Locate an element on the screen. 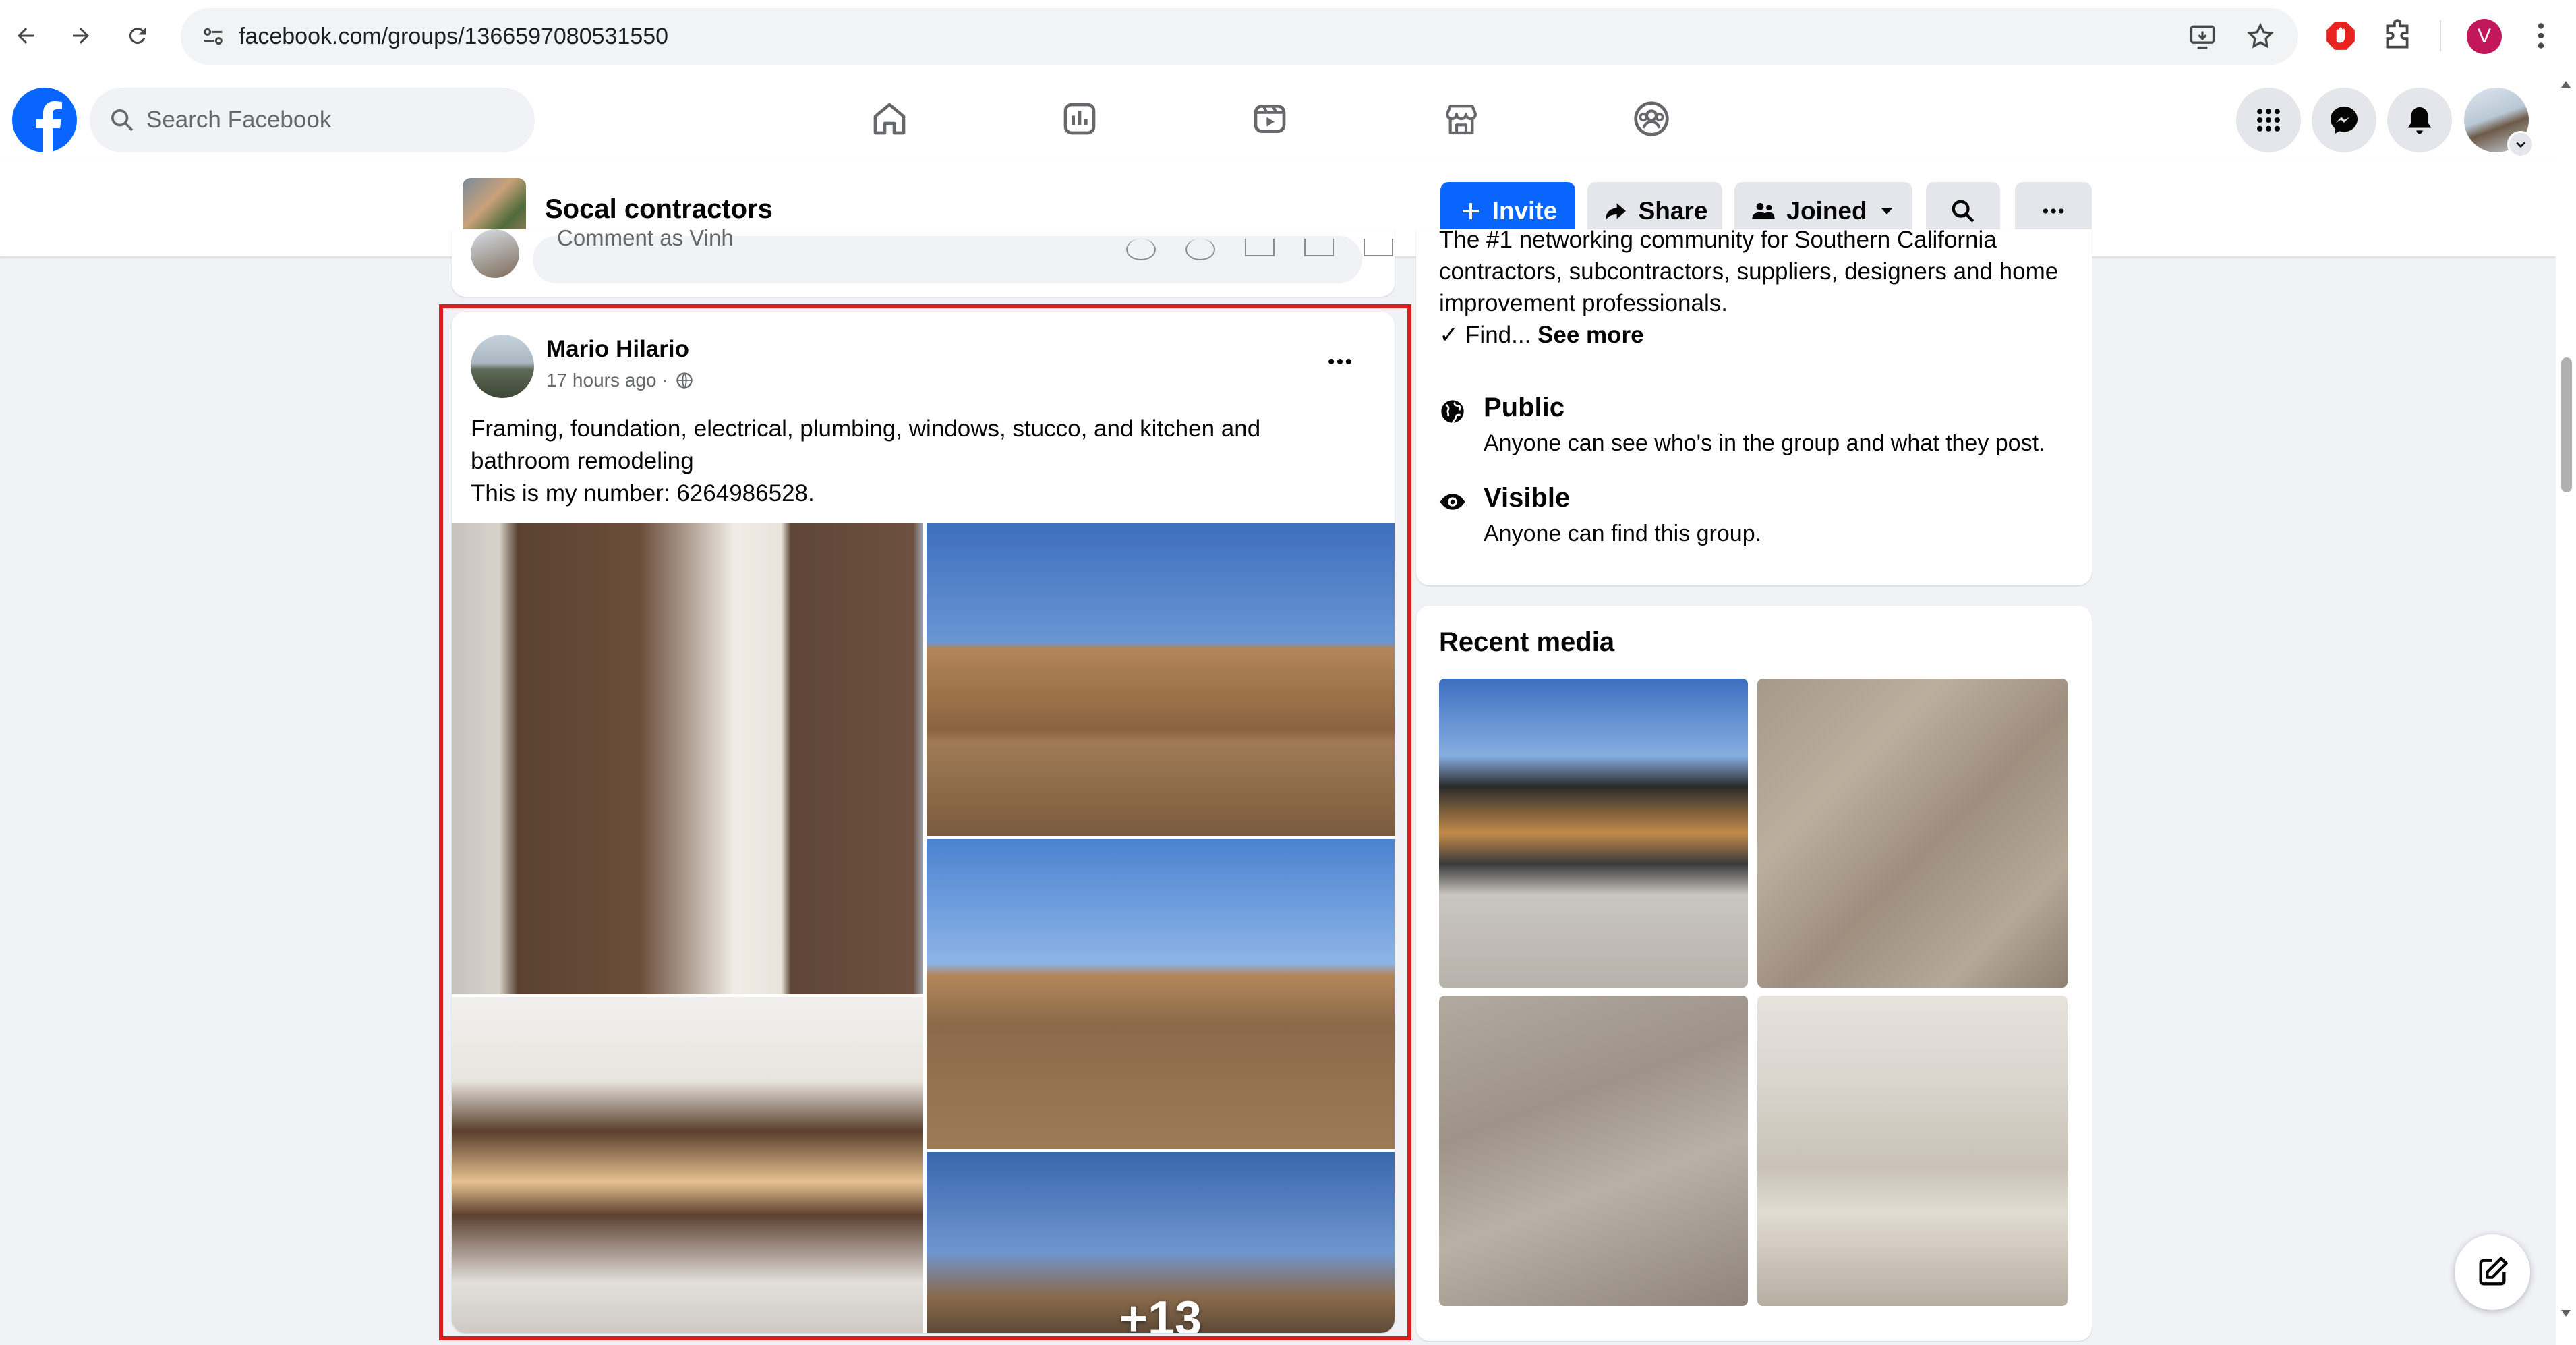 The image size is (2576, 1345). recent-media-card: Recent media is located at coordinates (1754, 973).